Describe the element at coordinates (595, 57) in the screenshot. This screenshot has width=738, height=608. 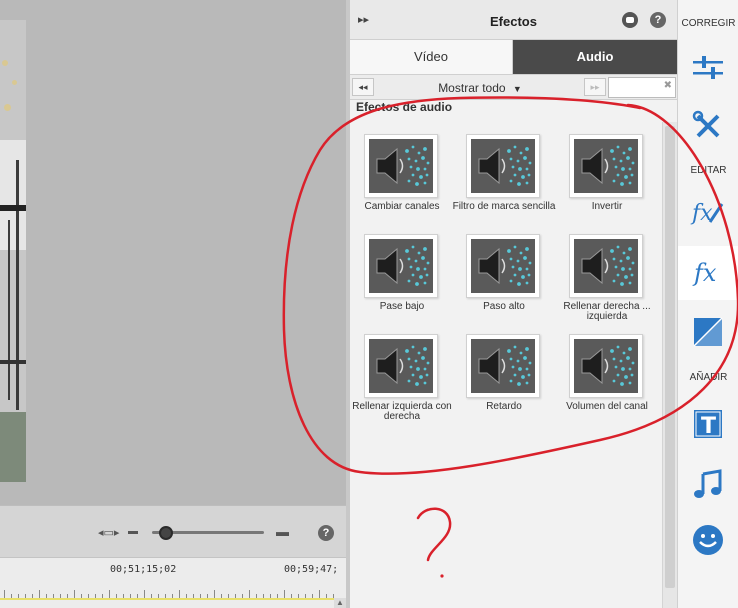
I see `tab-audio: Audio` at that location.